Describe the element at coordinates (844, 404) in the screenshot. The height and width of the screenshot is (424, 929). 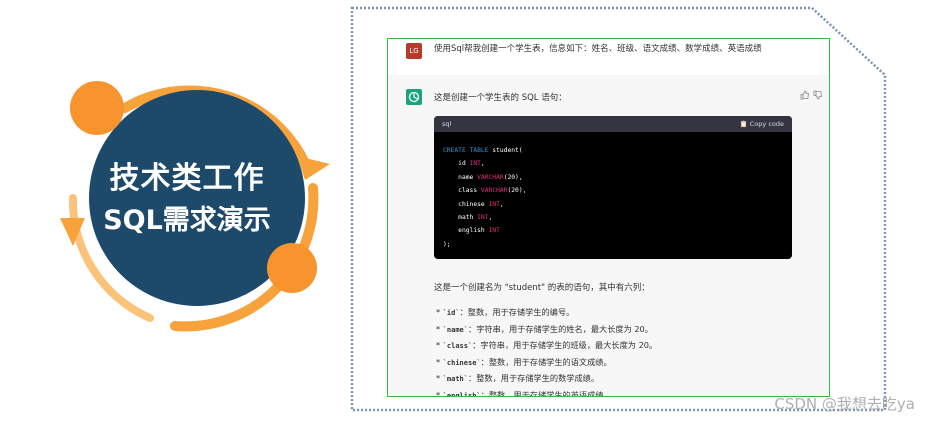
I see `watermark: CSDN @我想去吃ya` at that location.